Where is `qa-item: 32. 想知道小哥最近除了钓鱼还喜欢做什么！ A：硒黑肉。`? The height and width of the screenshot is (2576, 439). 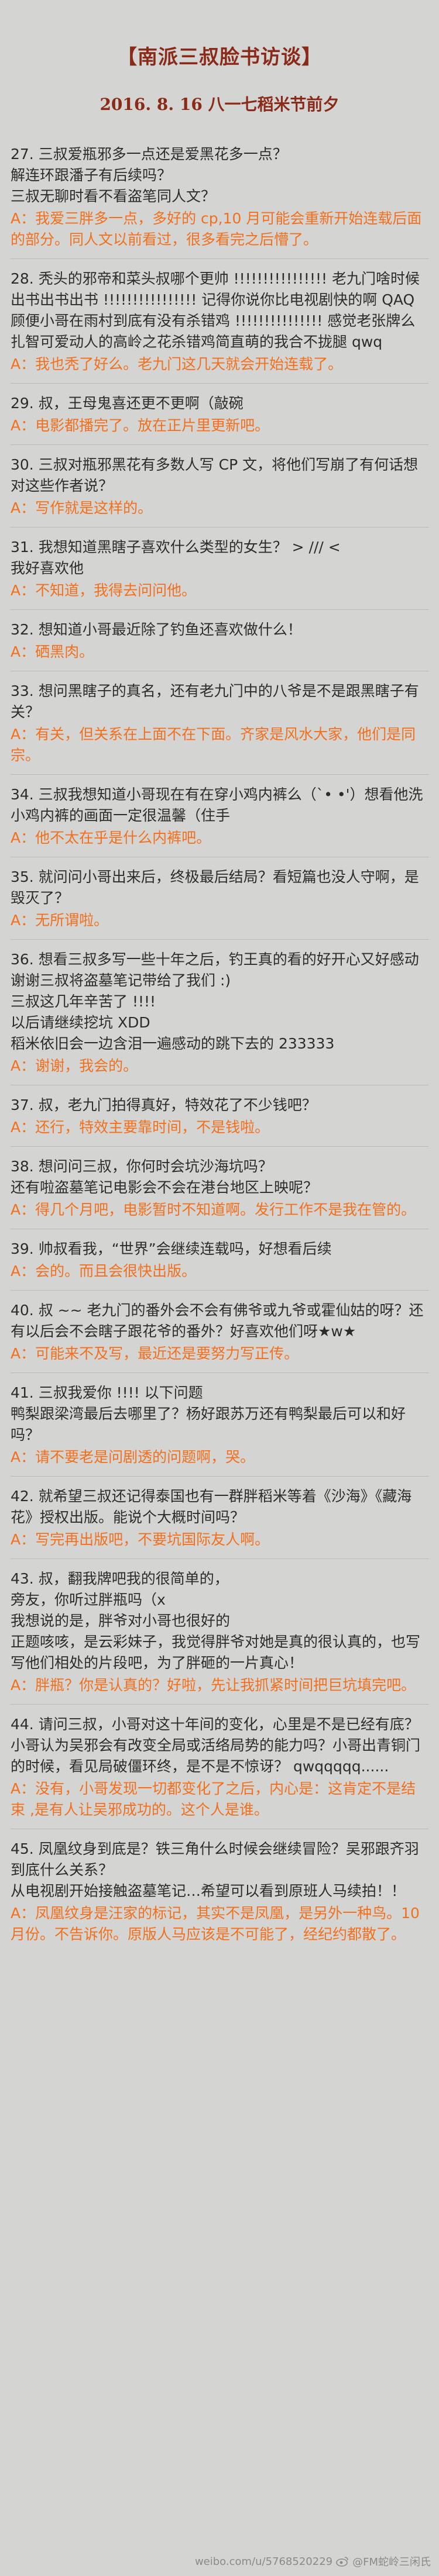
qa-item: 32. 想知道小哥最近除了钓鱼还喜欢做什么！ A：硒黑肉。 is located at coordinates (220, 640).